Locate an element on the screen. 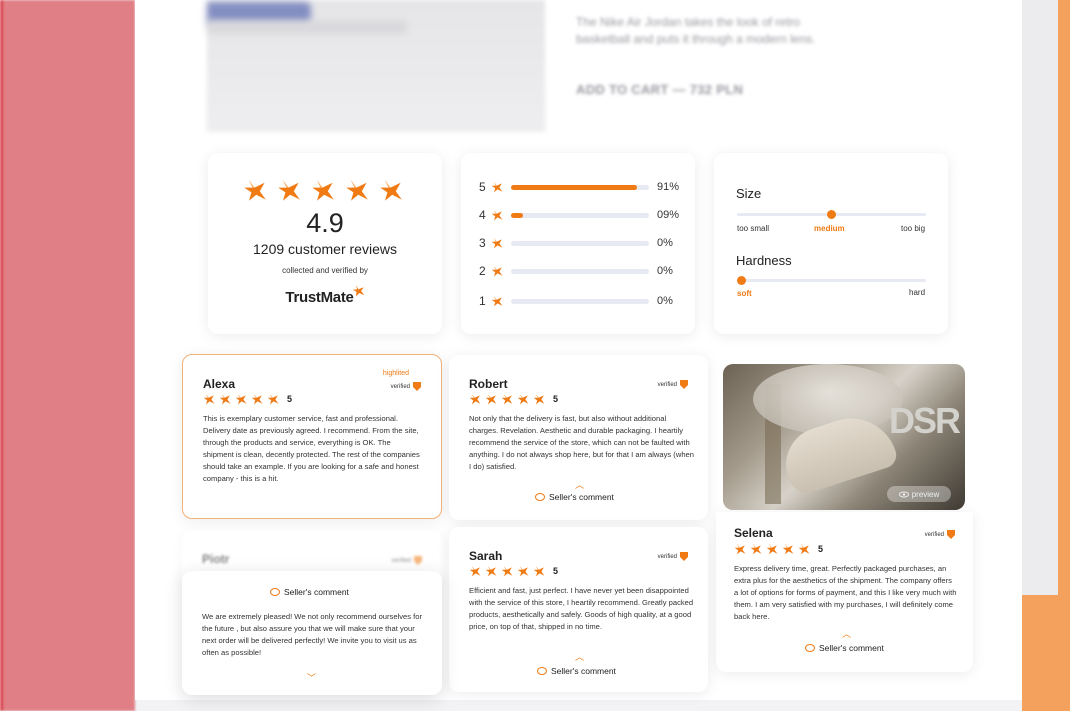 The width and height of the screenshot is (1070, 711). preview-button: preview is located at coordinates (919, 494).